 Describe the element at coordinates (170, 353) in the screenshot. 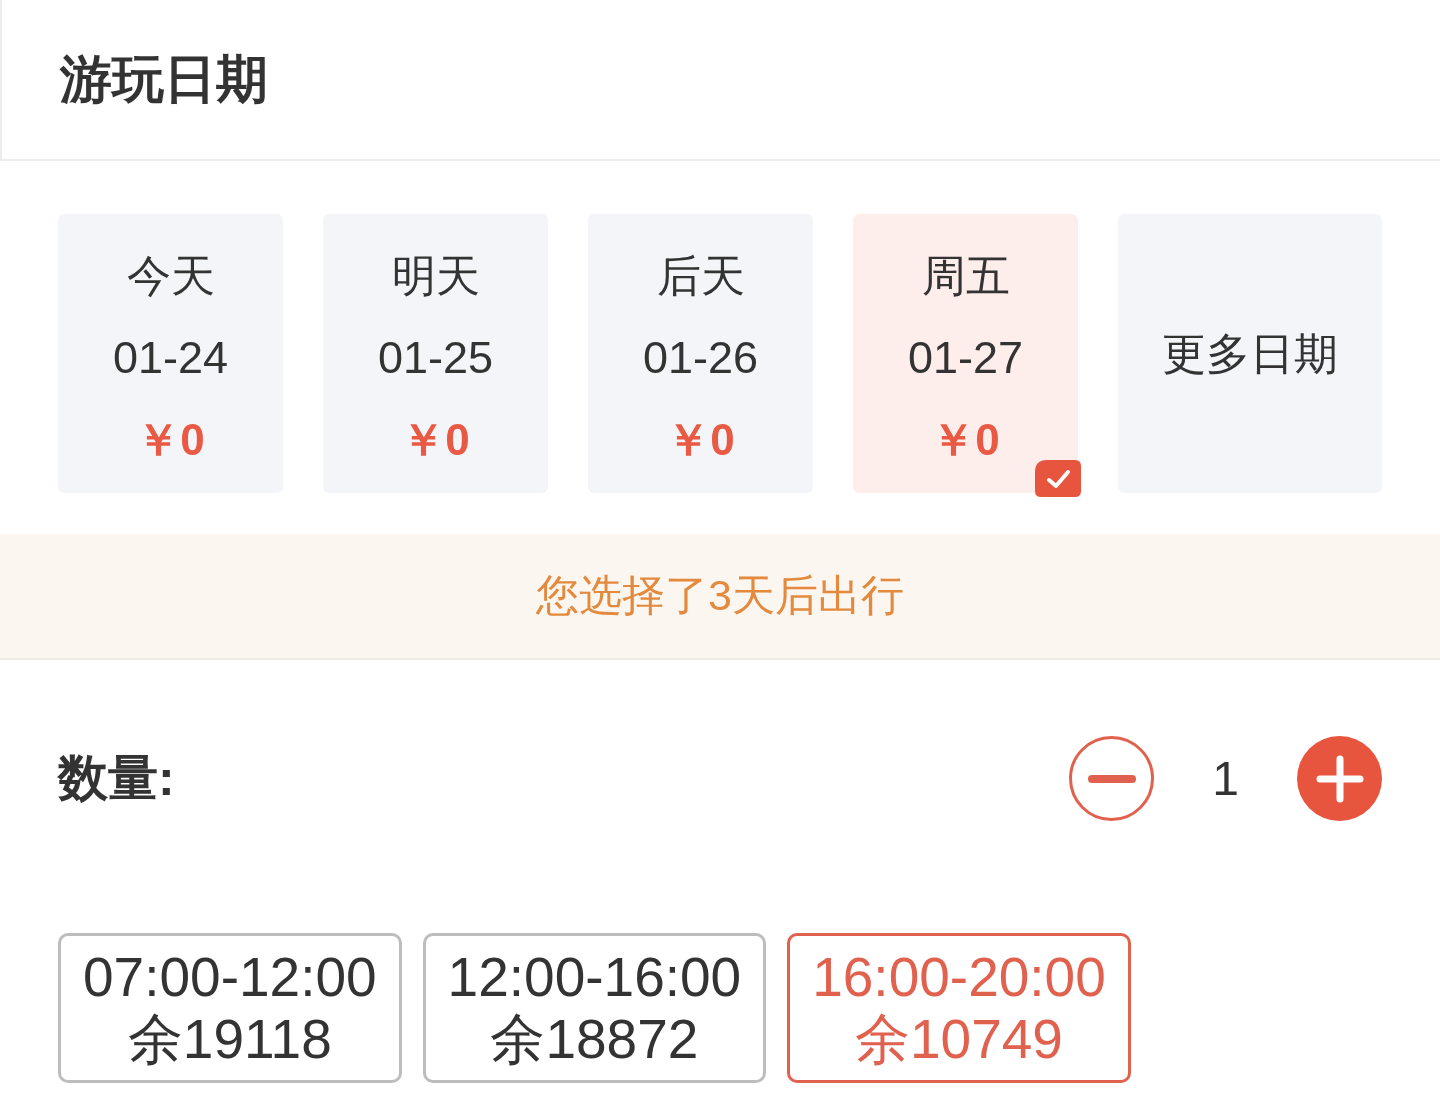

I see `date-card: 今天 01-24 ￥0` at that location.